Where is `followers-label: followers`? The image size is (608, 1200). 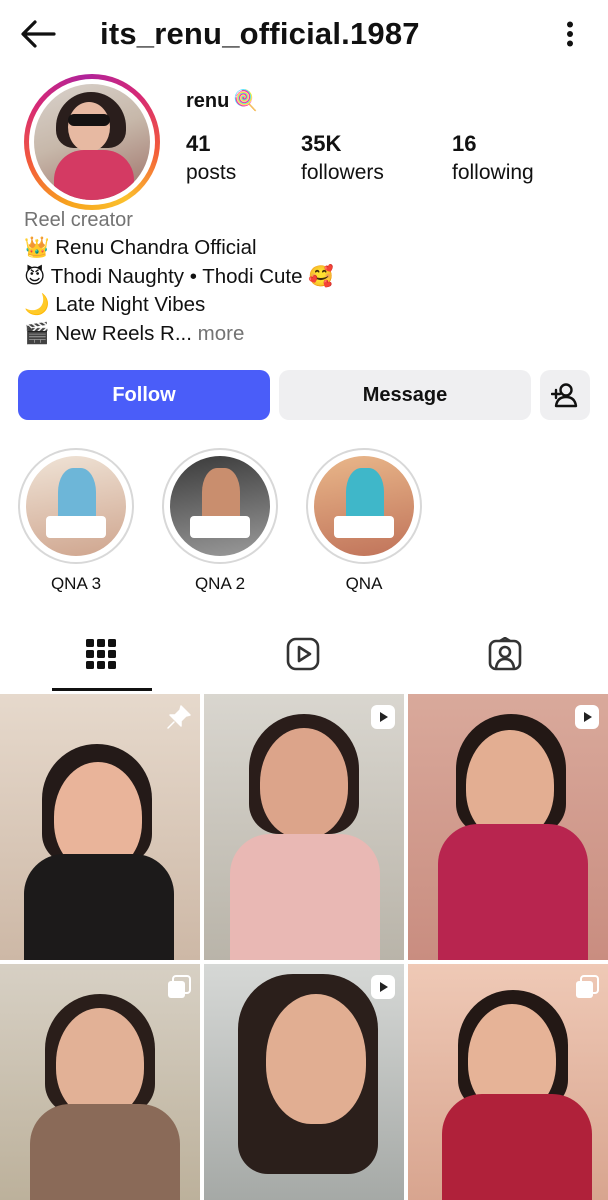 followers-label: followers is located at coordinates (342, 172).